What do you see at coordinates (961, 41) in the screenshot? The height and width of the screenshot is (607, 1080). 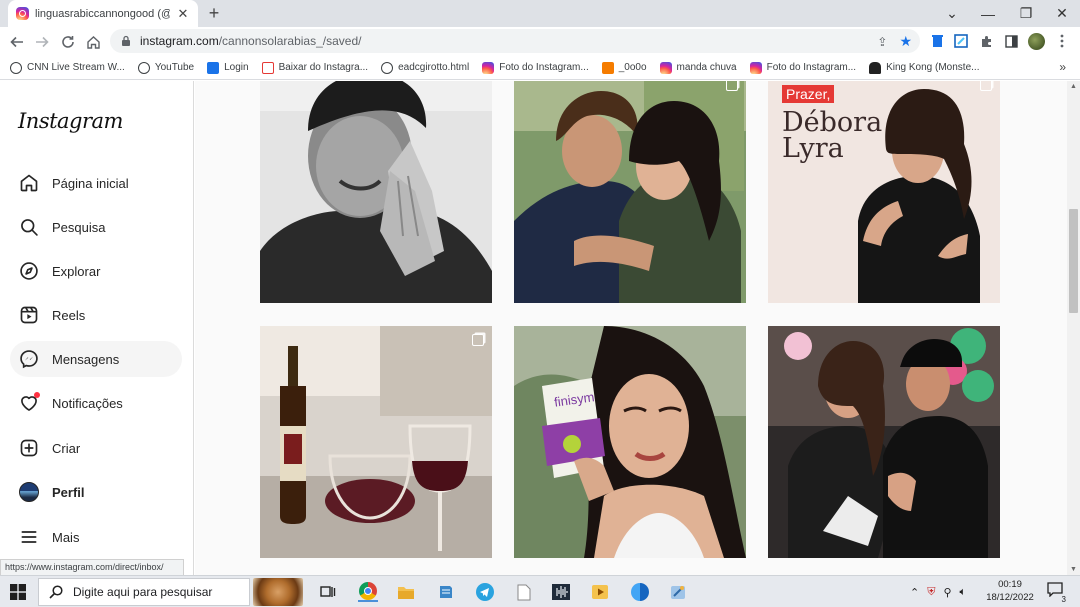 I see `extension-screen-icon` at bounding box center [961, 41].